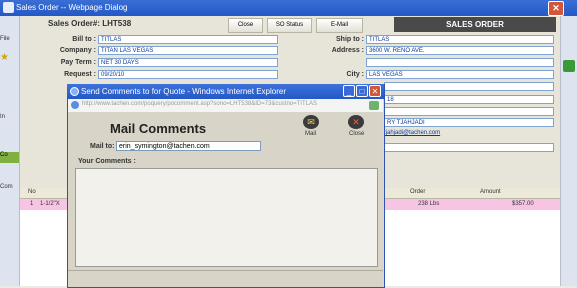 Image resolution: width=577 pixels, height=288 pixels. What do you see at coordinates (311, 134) in the screenshot?
I see `mail-icon-label: Mail` at bounding box center [311, 134].